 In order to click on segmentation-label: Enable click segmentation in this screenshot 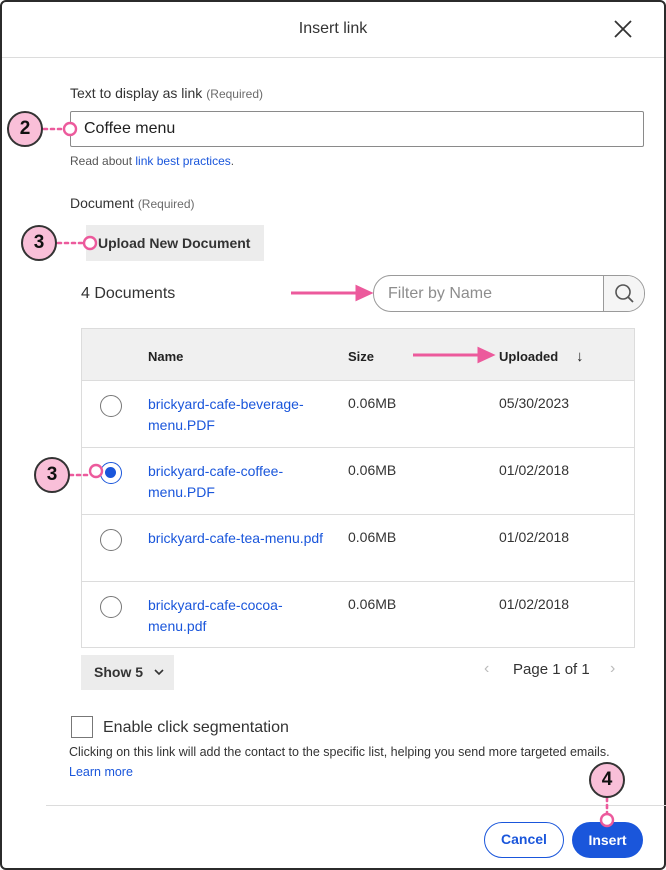, I will do `click(196, 727)`.